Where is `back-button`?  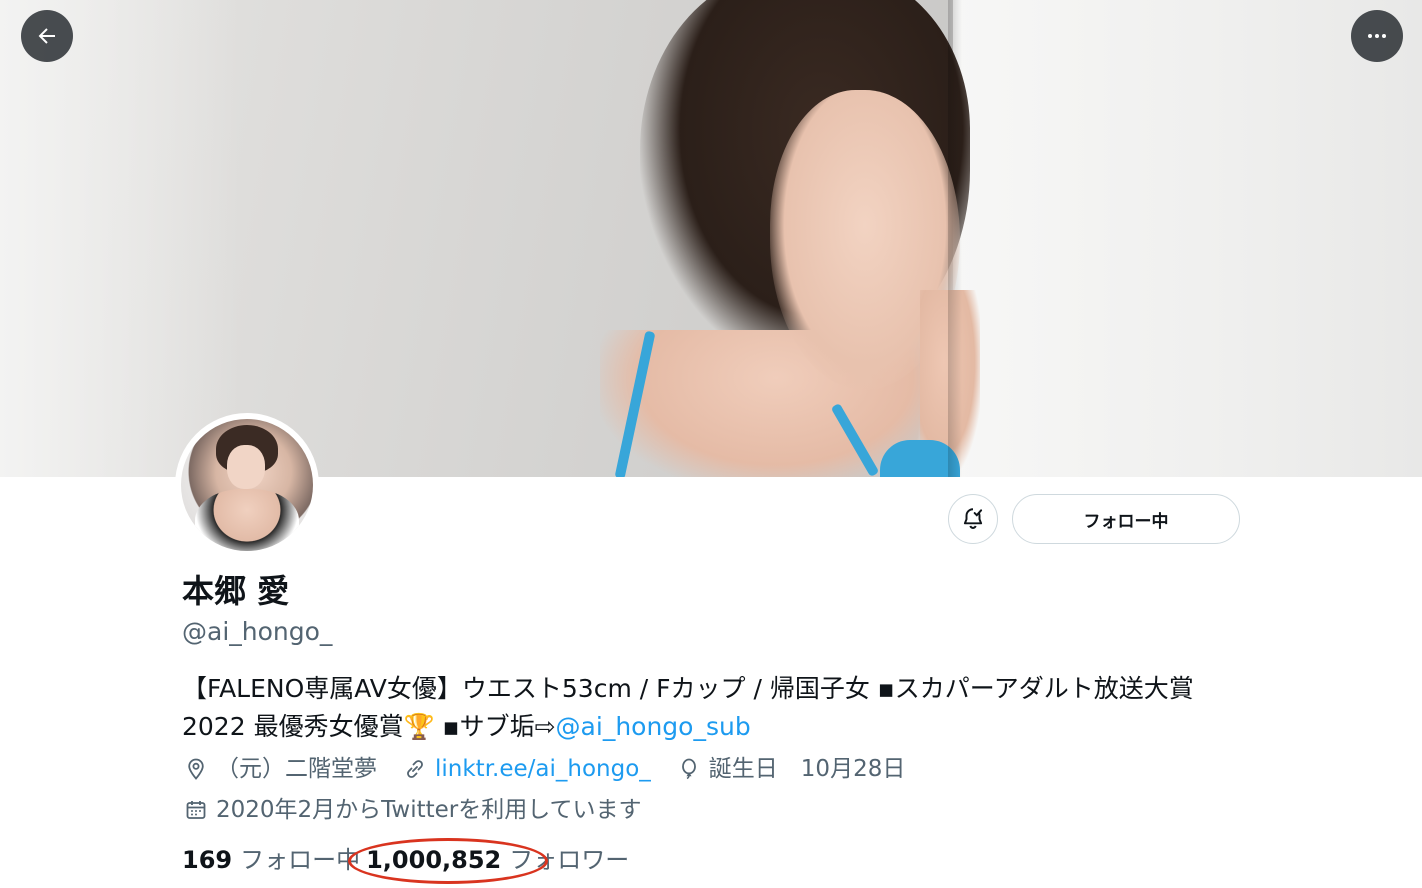 back-button is located at coordinates (47, 36).